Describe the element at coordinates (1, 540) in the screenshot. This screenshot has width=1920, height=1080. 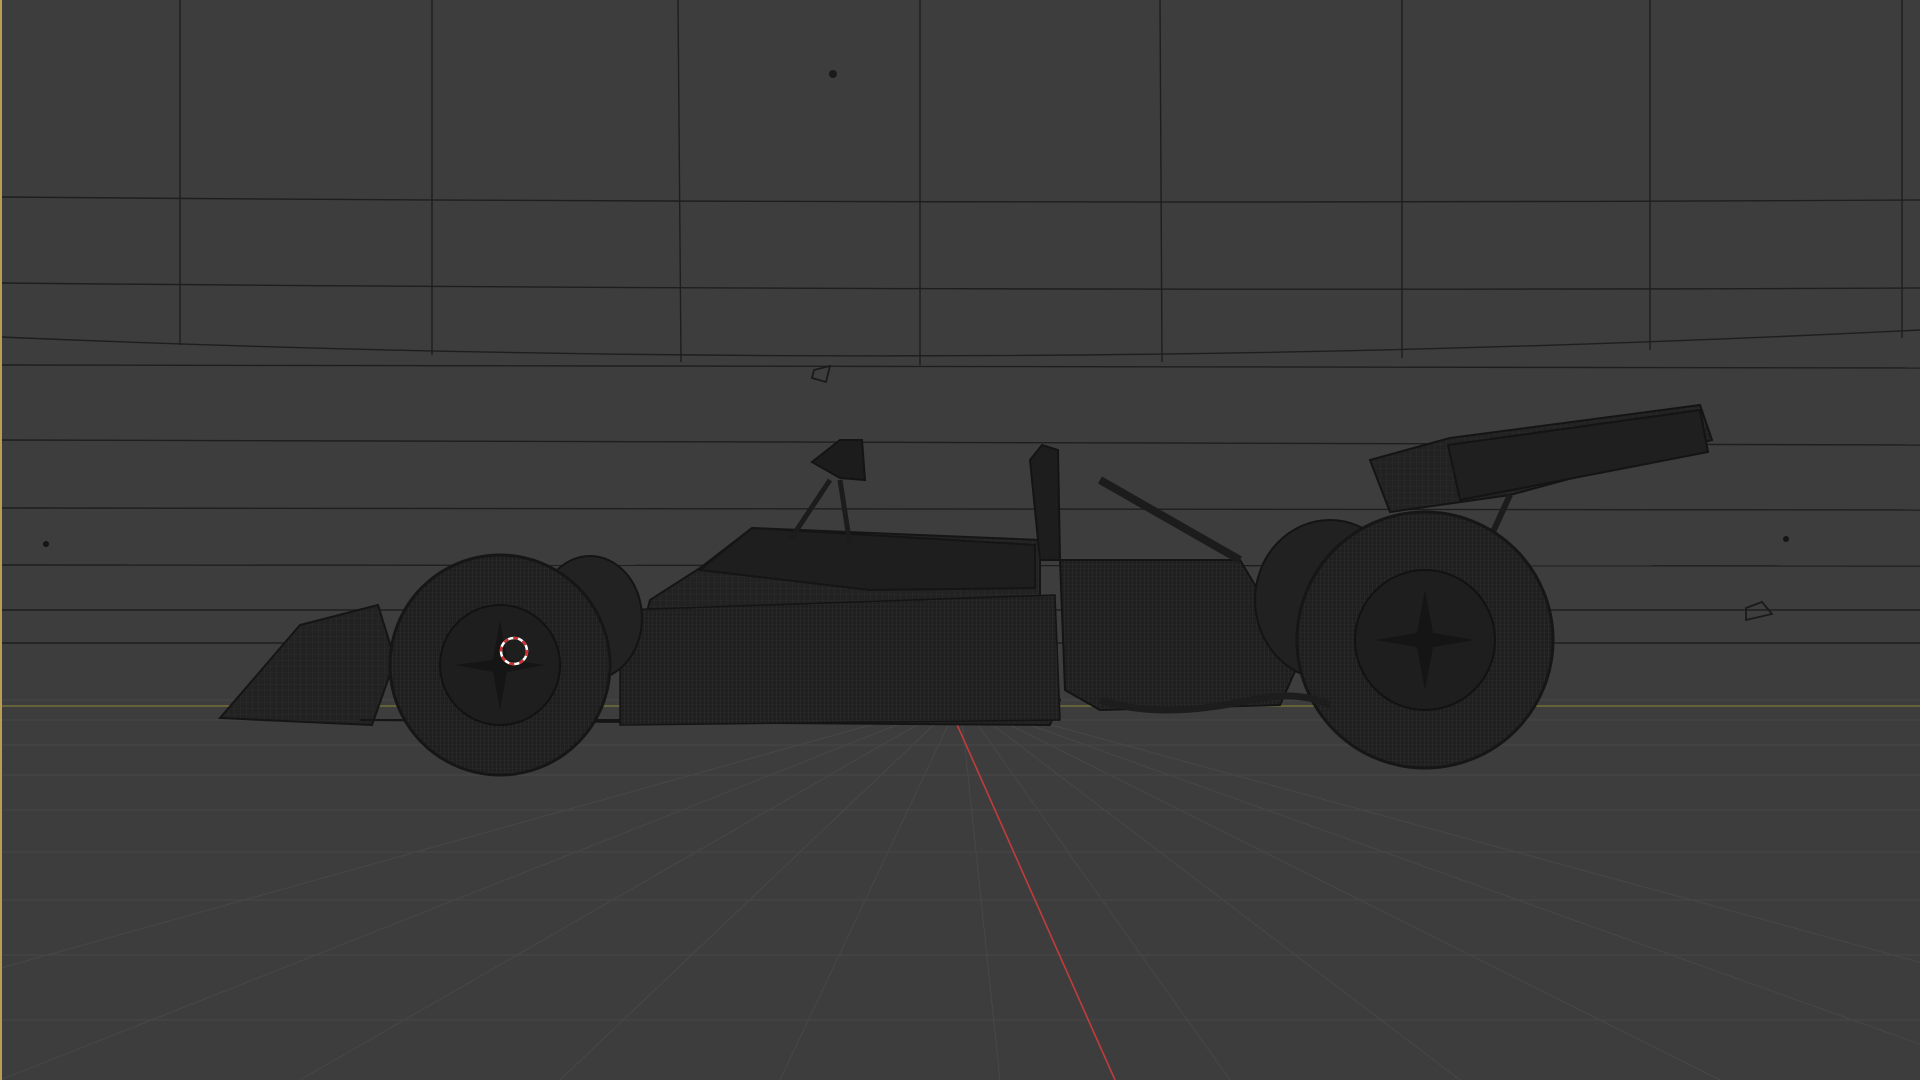
I see `active-viewport-border` at that location.